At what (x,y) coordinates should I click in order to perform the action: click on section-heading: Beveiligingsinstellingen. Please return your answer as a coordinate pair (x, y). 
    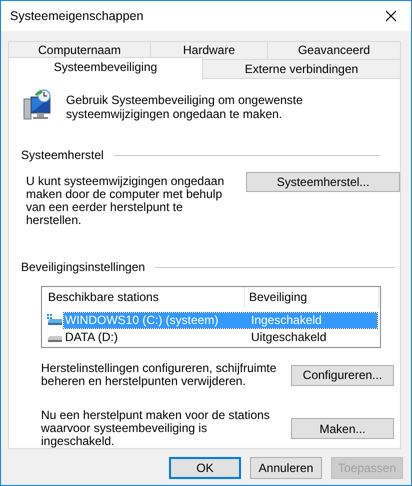
    Looking at the image, I should click on (83, 267).